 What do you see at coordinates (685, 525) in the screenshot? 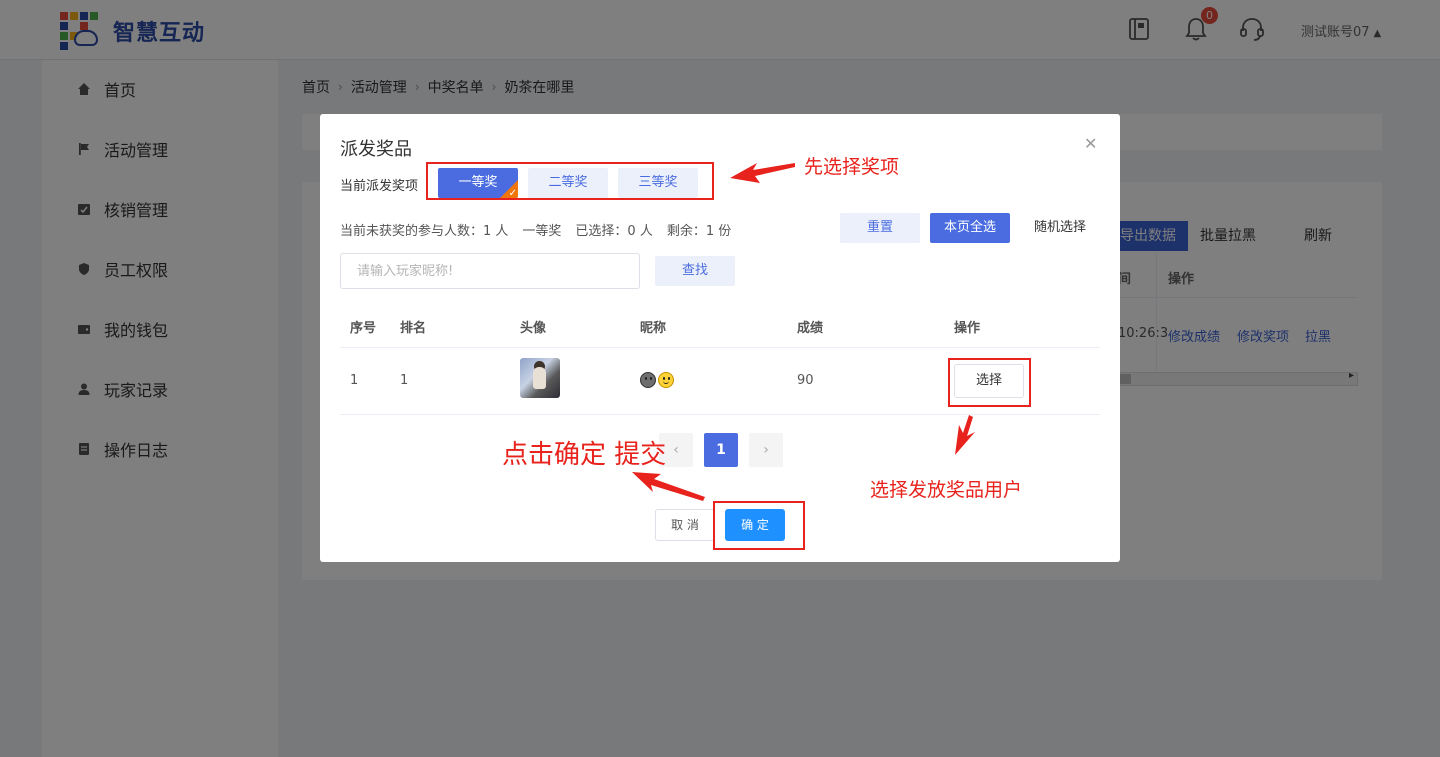
I see `cancel-button: 取 消` at bounding box center [685, 525].